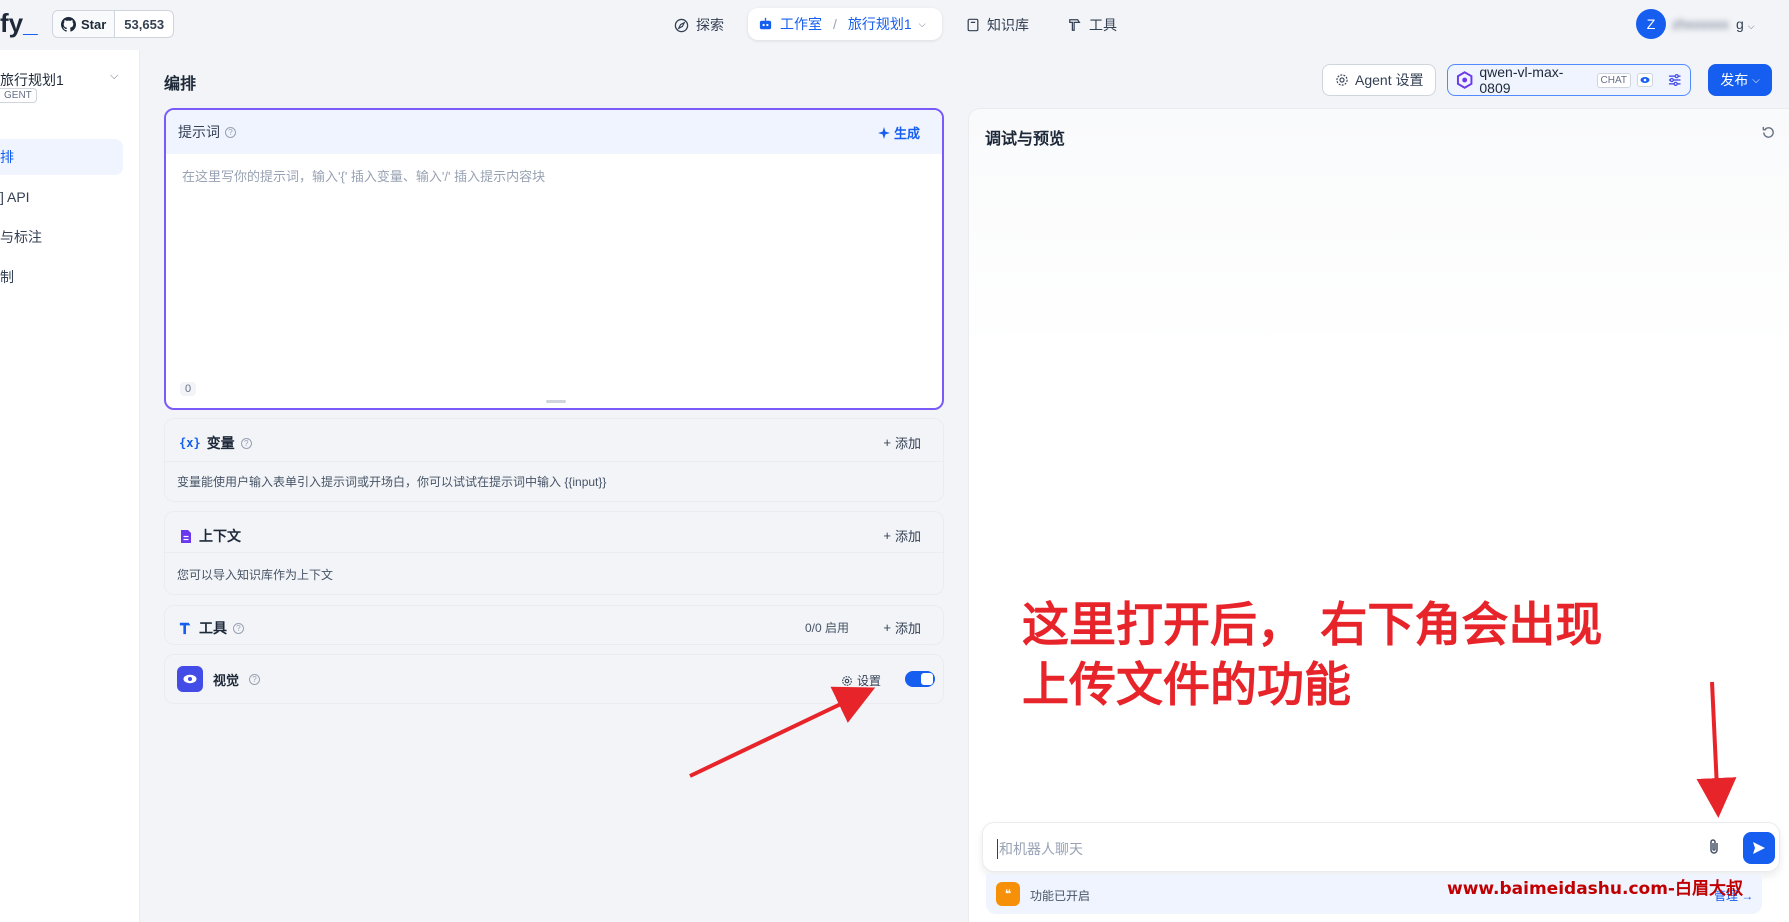 The height and width of the screenshot is (922, 1789). What do you see at coordinates (199, 132) in the screenshot?
I see `prompt-label: 提示词` at bounding box center [199, 132].